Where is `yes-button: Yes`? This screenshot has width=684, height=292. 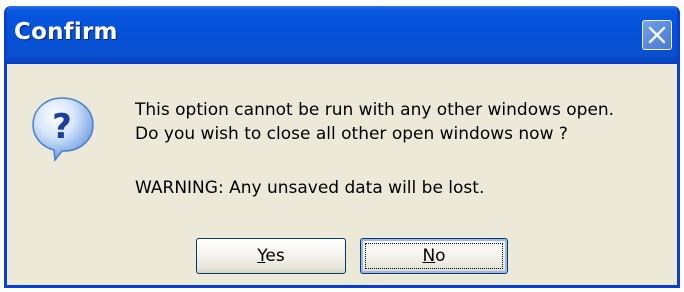 yes-button: Yes is located at coordinates (271, 256).